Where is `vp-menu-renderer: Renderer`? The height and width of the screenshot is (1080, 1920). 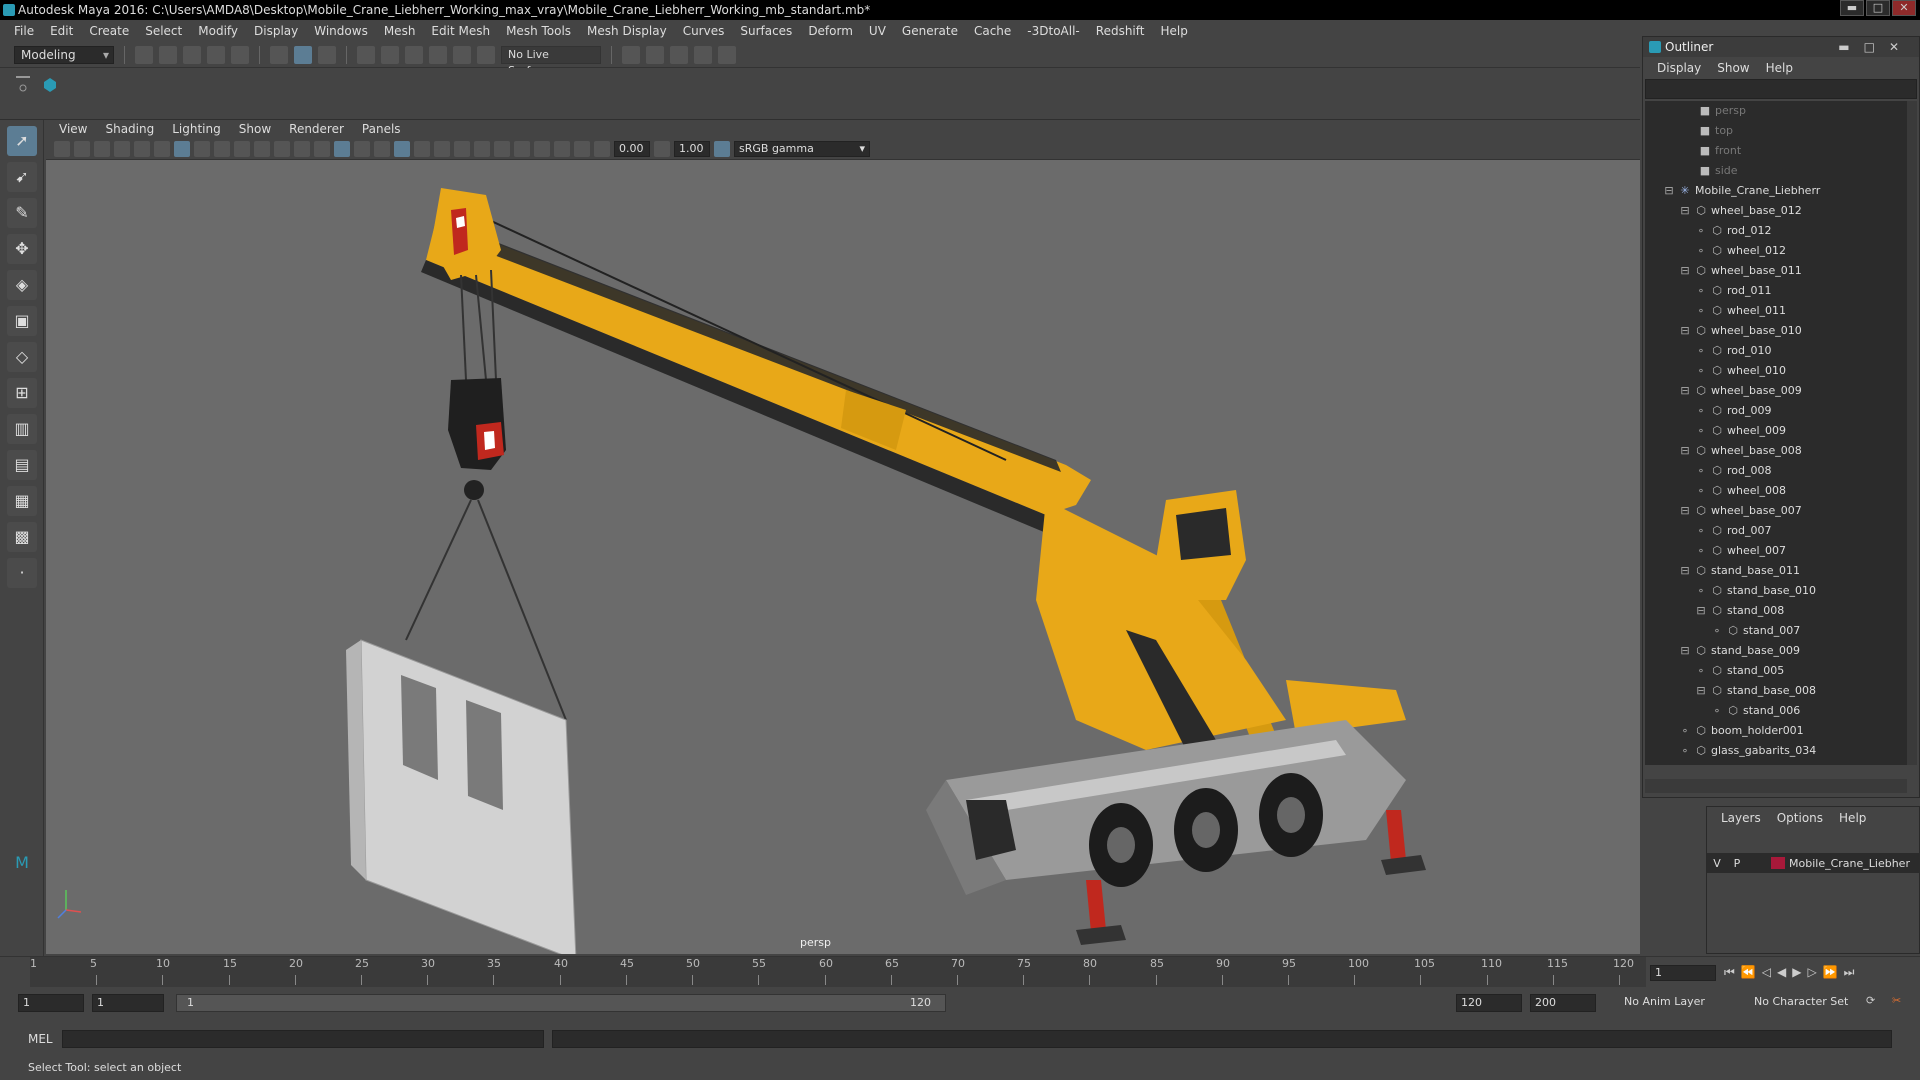 vp-menu-renderer: Renderer is located at coordinates (316, 129).